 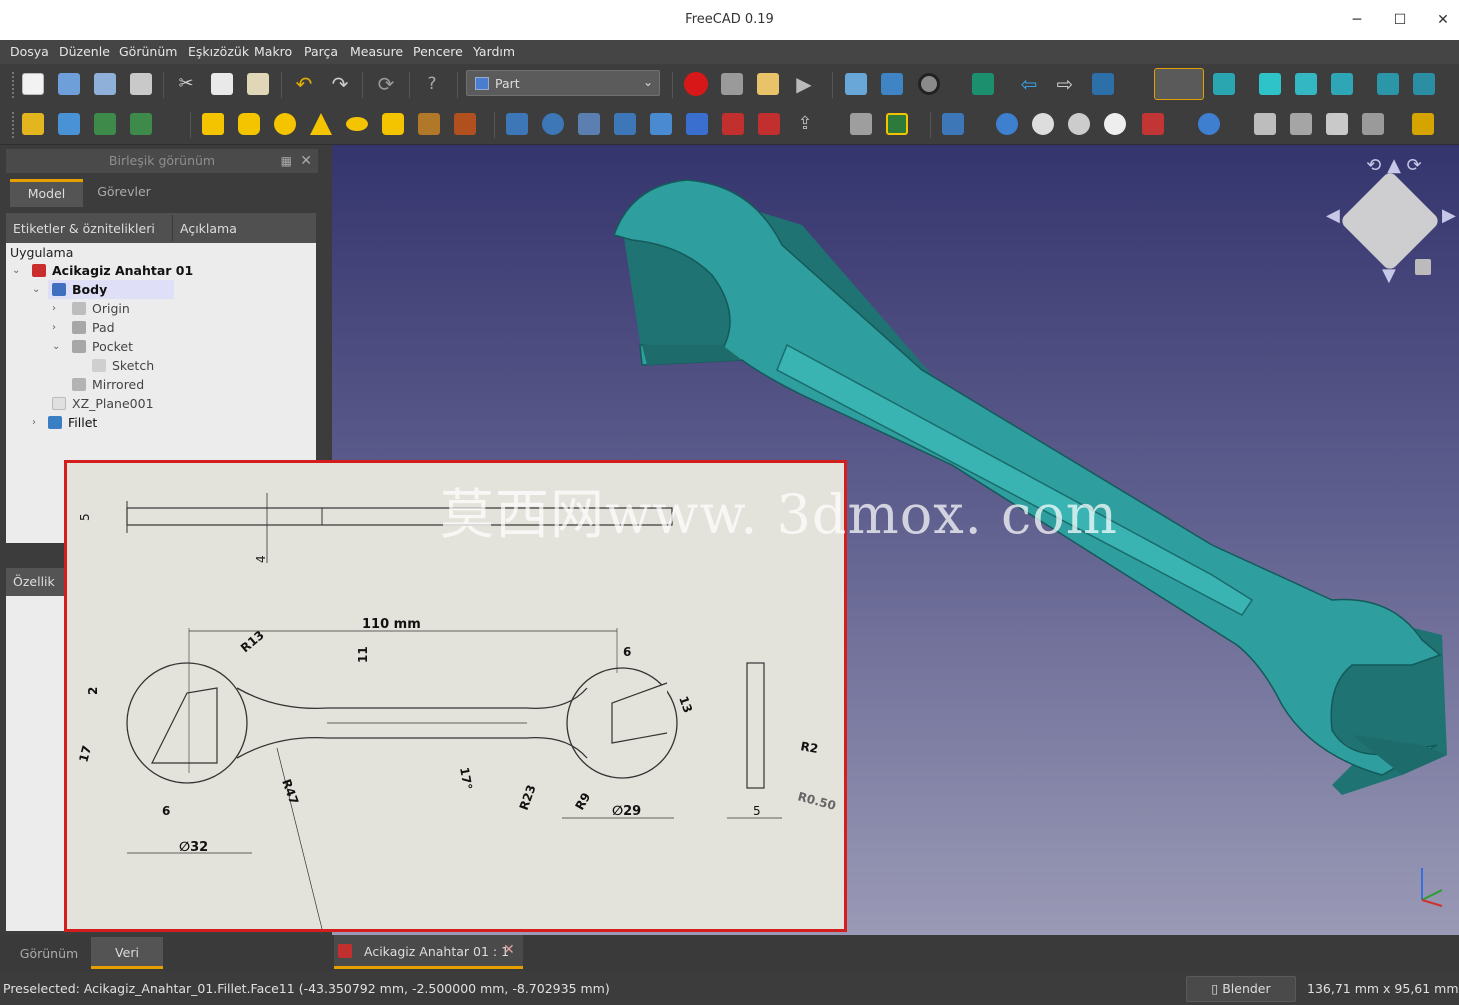 What do you see at coordinates (509, 950) in the screenshot?
I see `close-tab-icon: ✕` at bounding box center [509, 950].